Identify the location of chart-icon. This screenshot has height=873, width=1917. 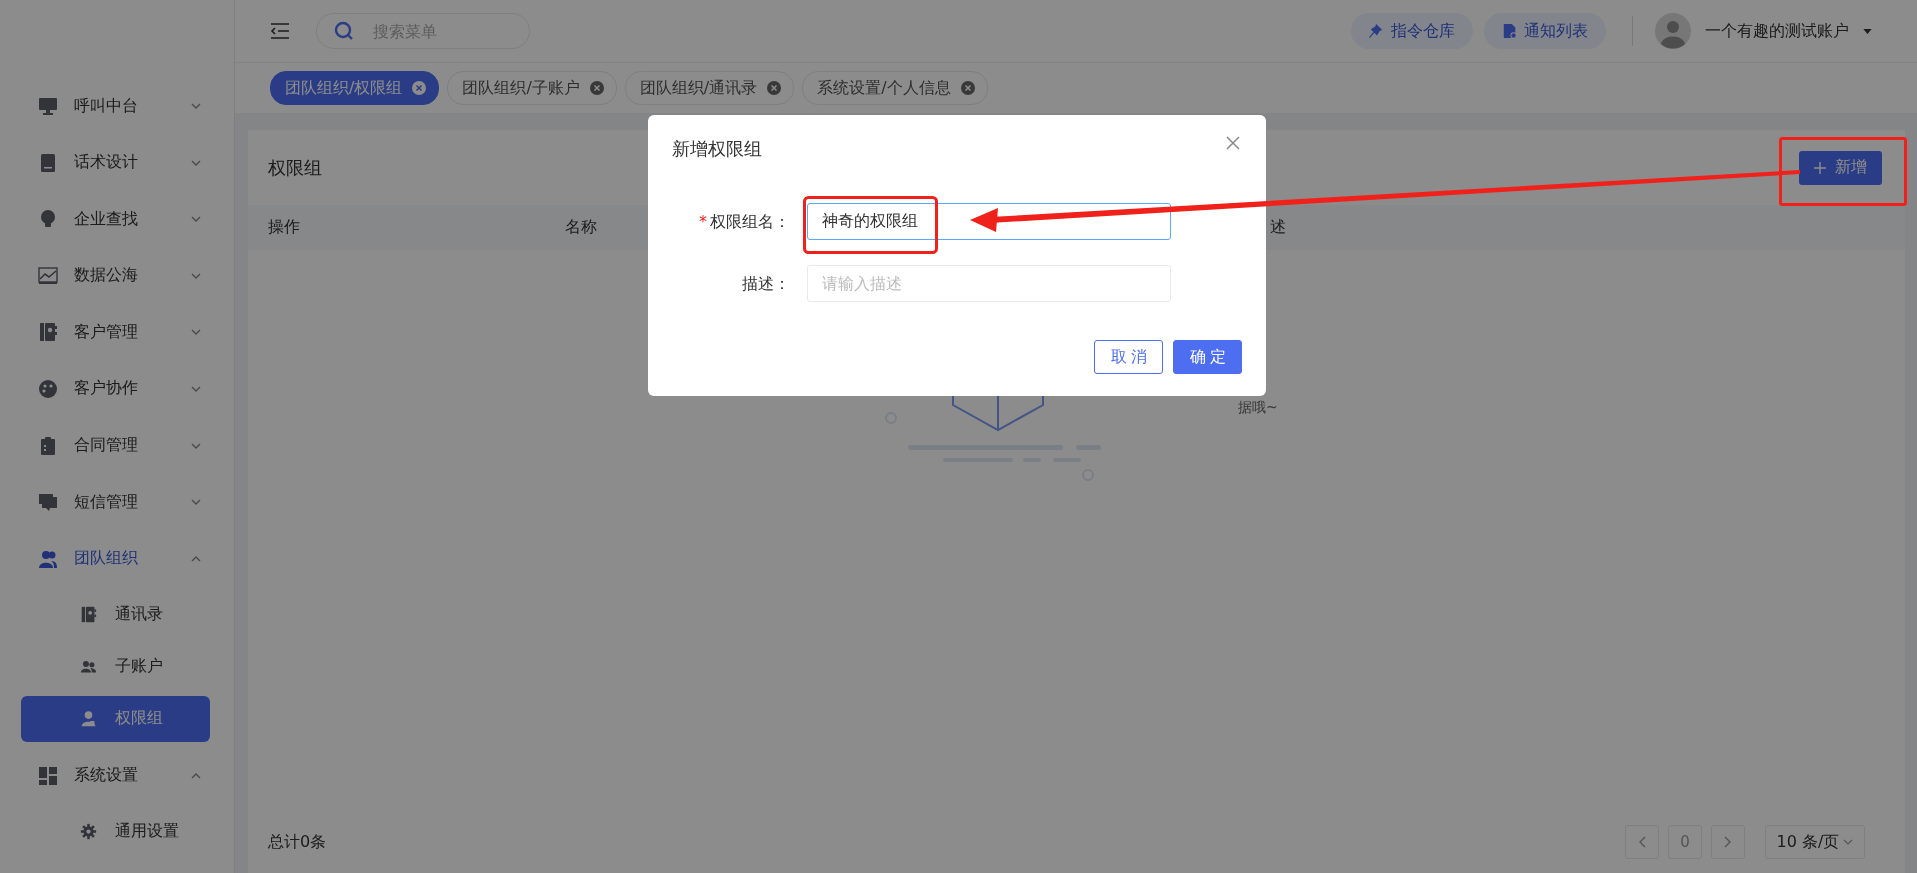
(48, 275).